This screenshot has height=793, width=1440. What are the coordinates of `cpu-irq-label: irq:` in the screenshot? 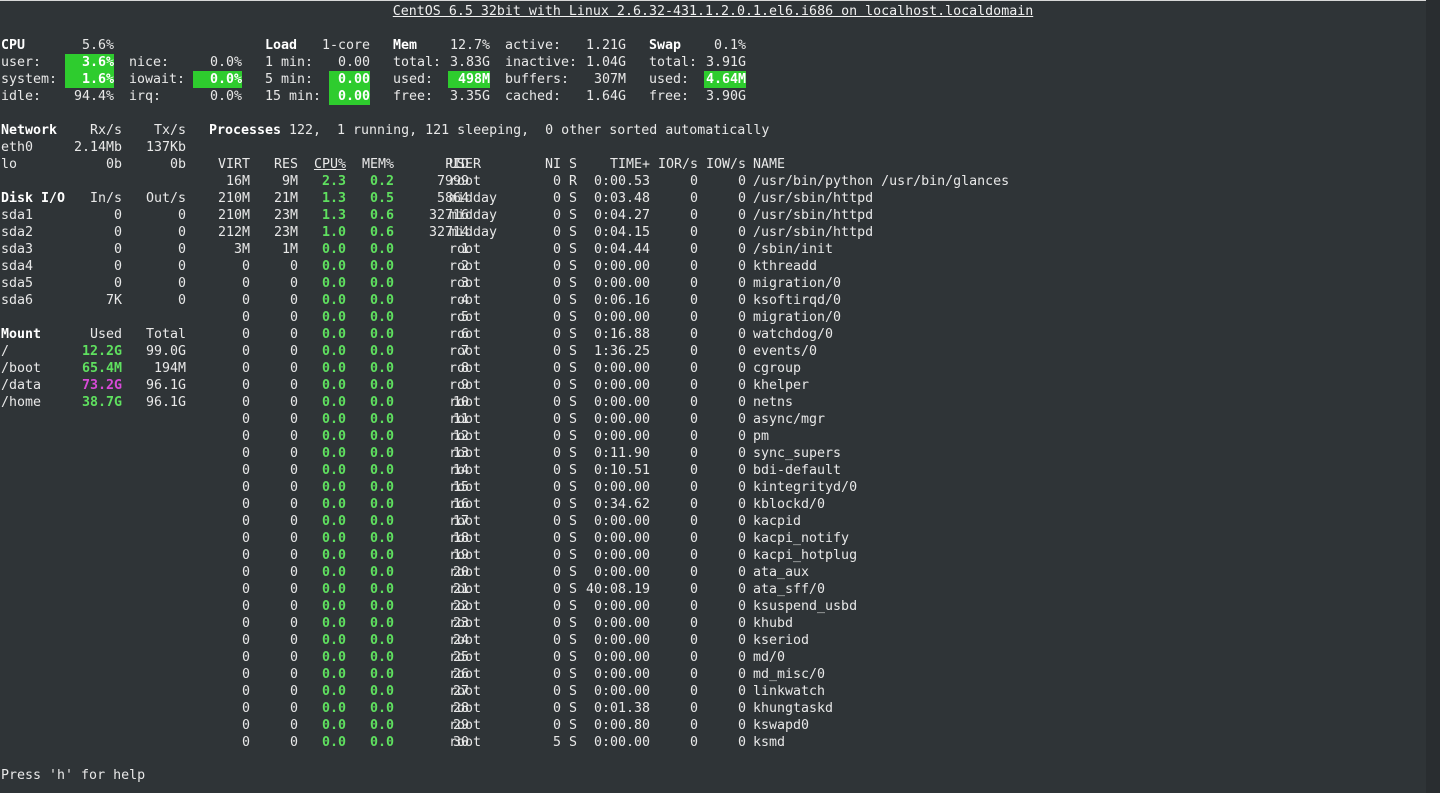 It's located at (145, 96).